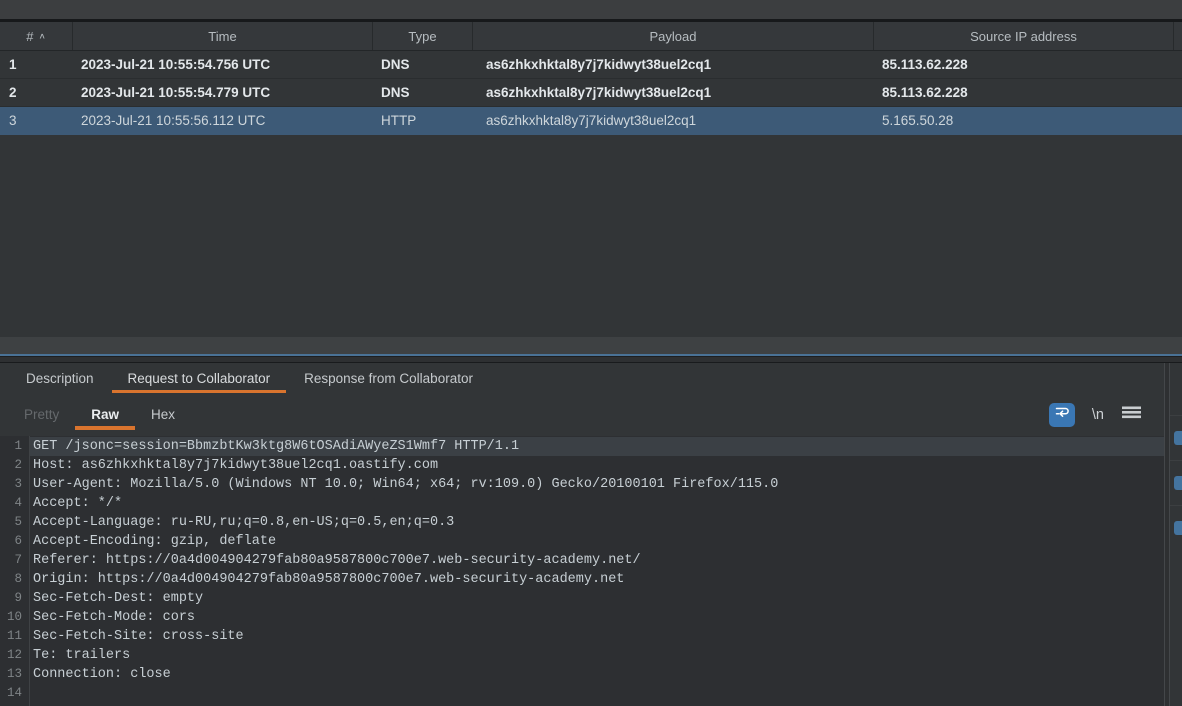 This screenshot has height=706, width=1182. What do you see at coordinates (925, 92) in the screenshot?
I see `cell-source-ip: 85.113.62.228` at bounding box center [925, 92].